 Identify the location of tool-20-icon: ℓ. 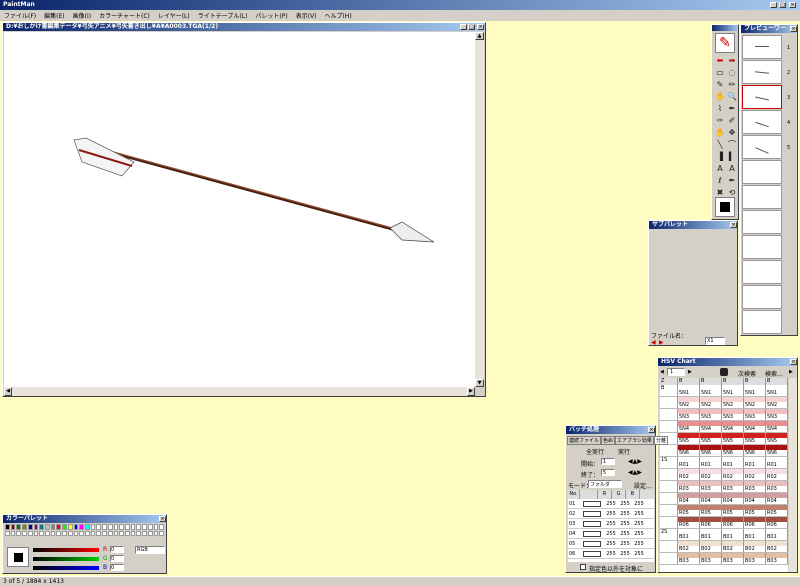
(720, 180).